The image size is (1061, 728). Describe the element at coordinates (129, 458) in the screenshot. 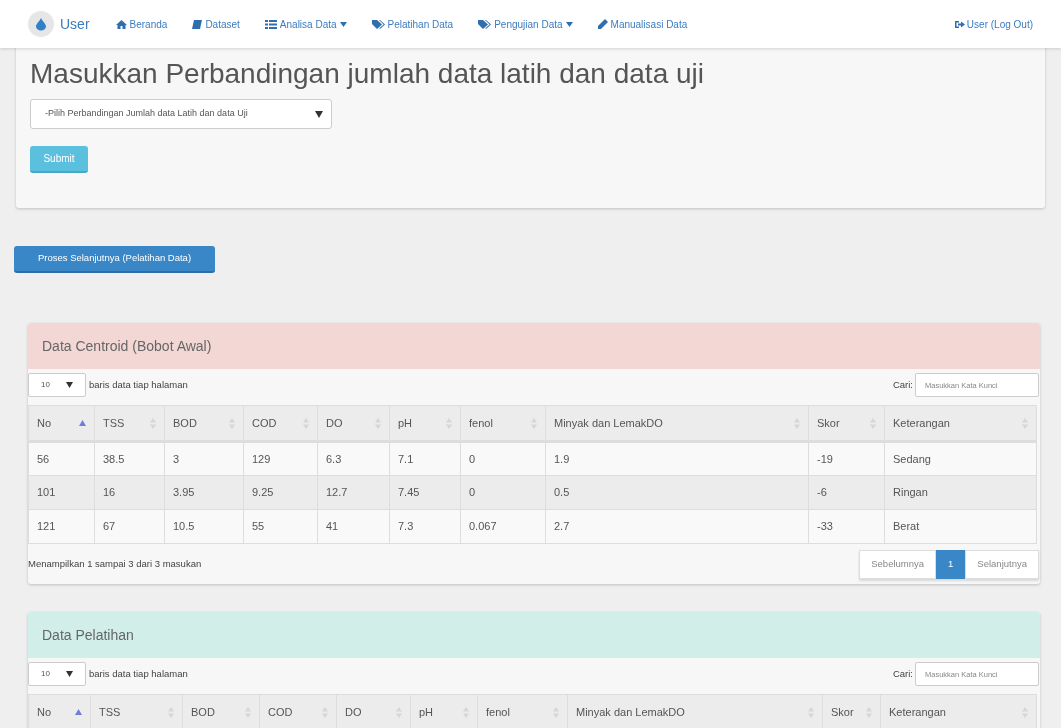

I see `table-cell: 38.5` at that location.